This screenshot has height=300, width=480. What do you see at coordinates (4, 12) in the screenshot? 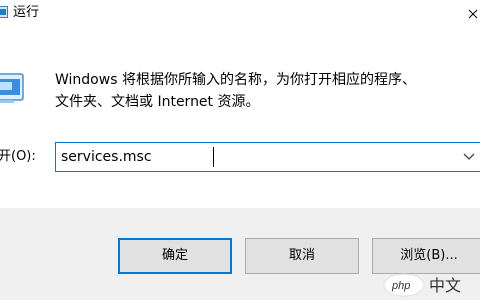
I see `run-app-icon` at bounding box center [4, 12].